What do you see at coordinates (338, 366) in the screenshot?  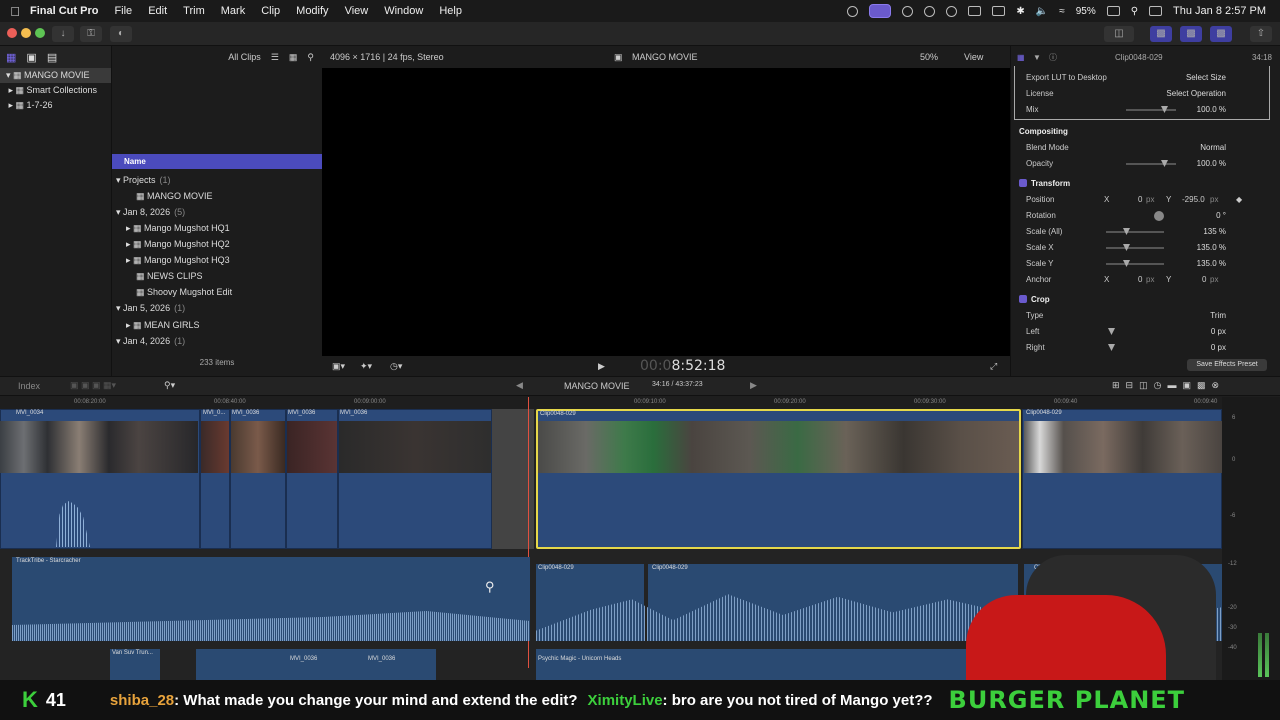 I see `transform-tool-icon: ▣▾` at bounding box center [338, 366].